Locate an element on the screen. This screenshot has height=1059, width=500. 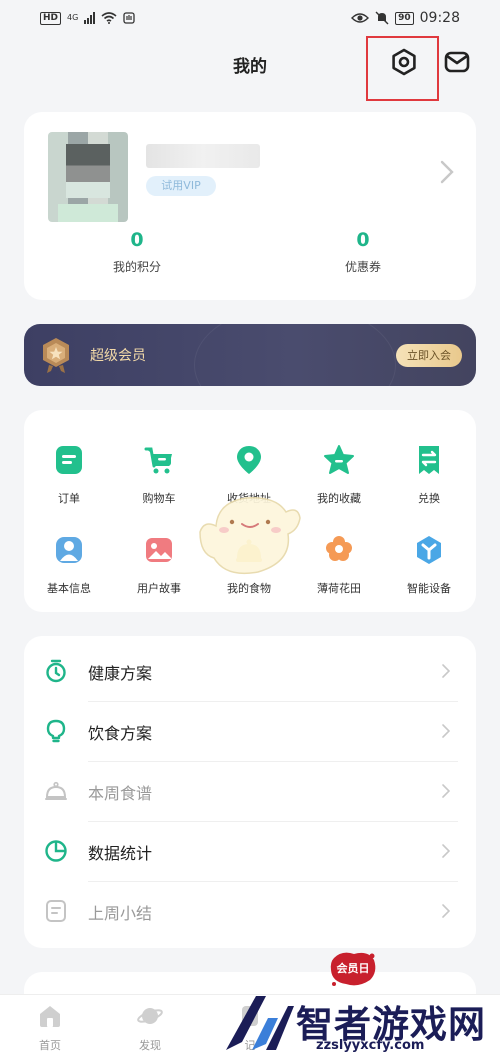
menu-item-last-week-summary: 上周小结 is located at coordinates (250, 912).